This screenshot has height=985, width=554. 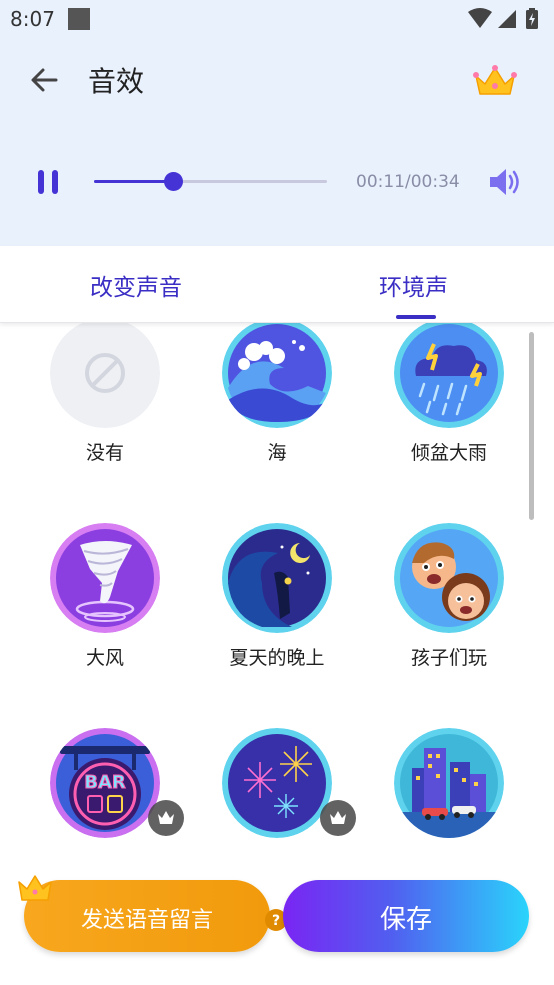 What do you see at coordinates (277, 658) in the screenshot?
I see `effect-label: 夏天的晚上` at bounding box center [277, 658].